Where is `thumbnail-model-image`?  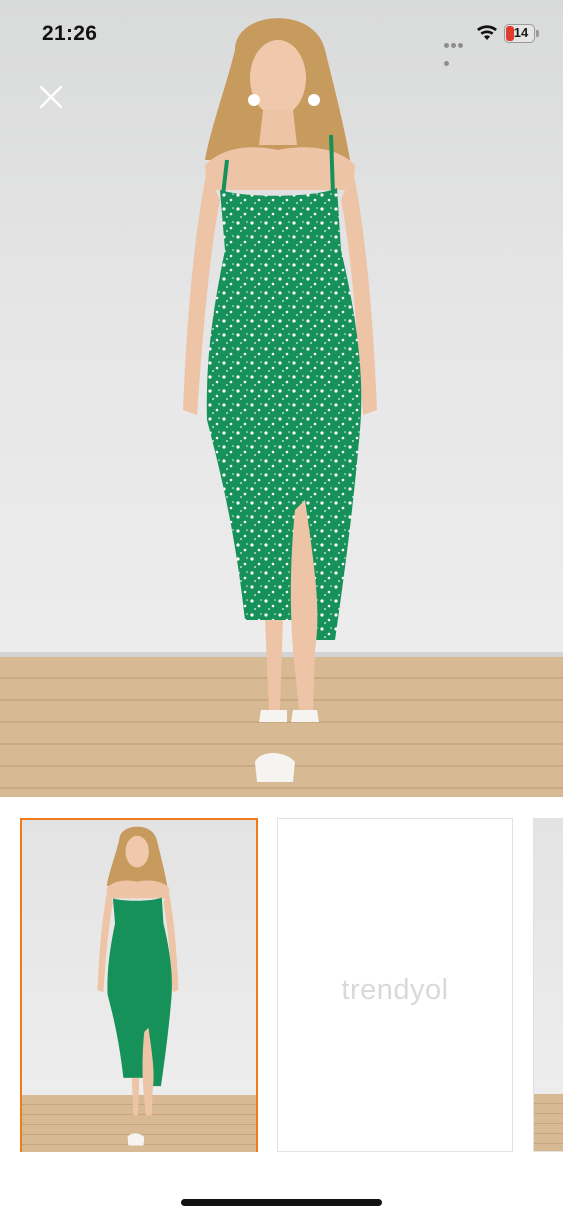
thumbnail-model-image is located at coordinates (138, 986).